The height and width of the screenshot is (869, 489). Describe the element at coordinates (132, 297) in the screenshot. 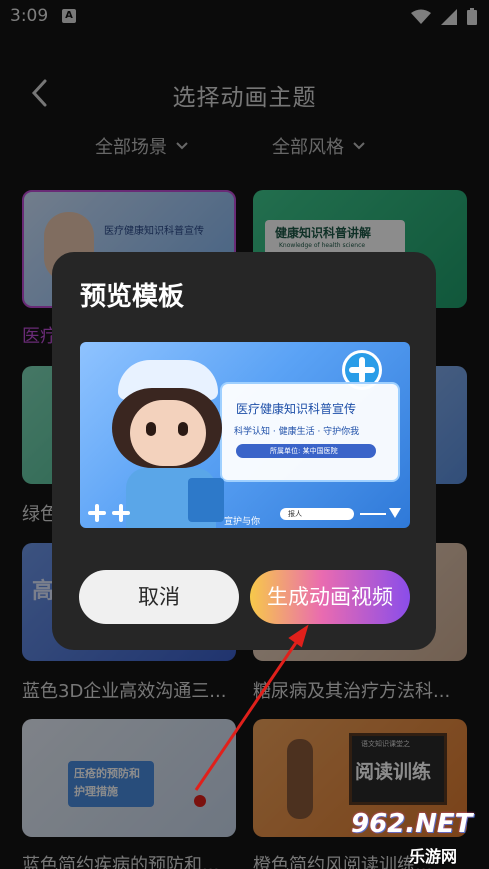

I see `dialog-title: 预览模板` at that location.